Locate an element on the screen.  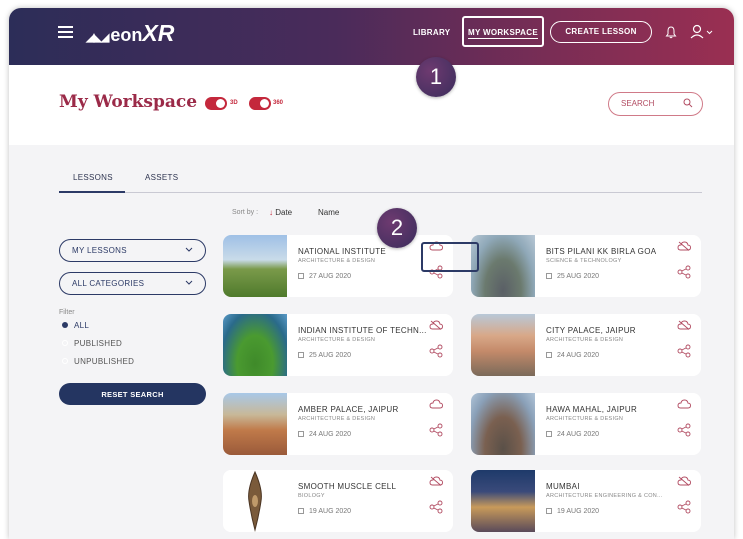
filter-published-label: PUBLISHED is located at coordinates (98, 343).